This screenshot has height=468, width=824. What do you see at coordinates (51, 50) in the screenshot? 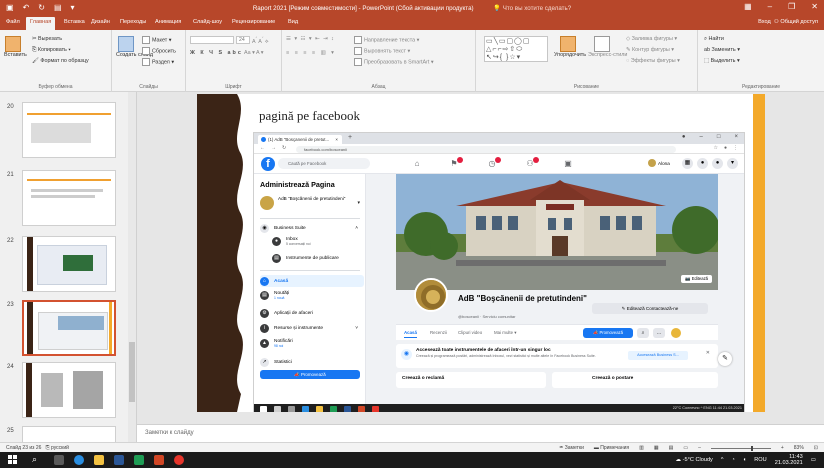
I see `copy-button: ⎘ Копировать ▾` at bounding box center [51, 50].